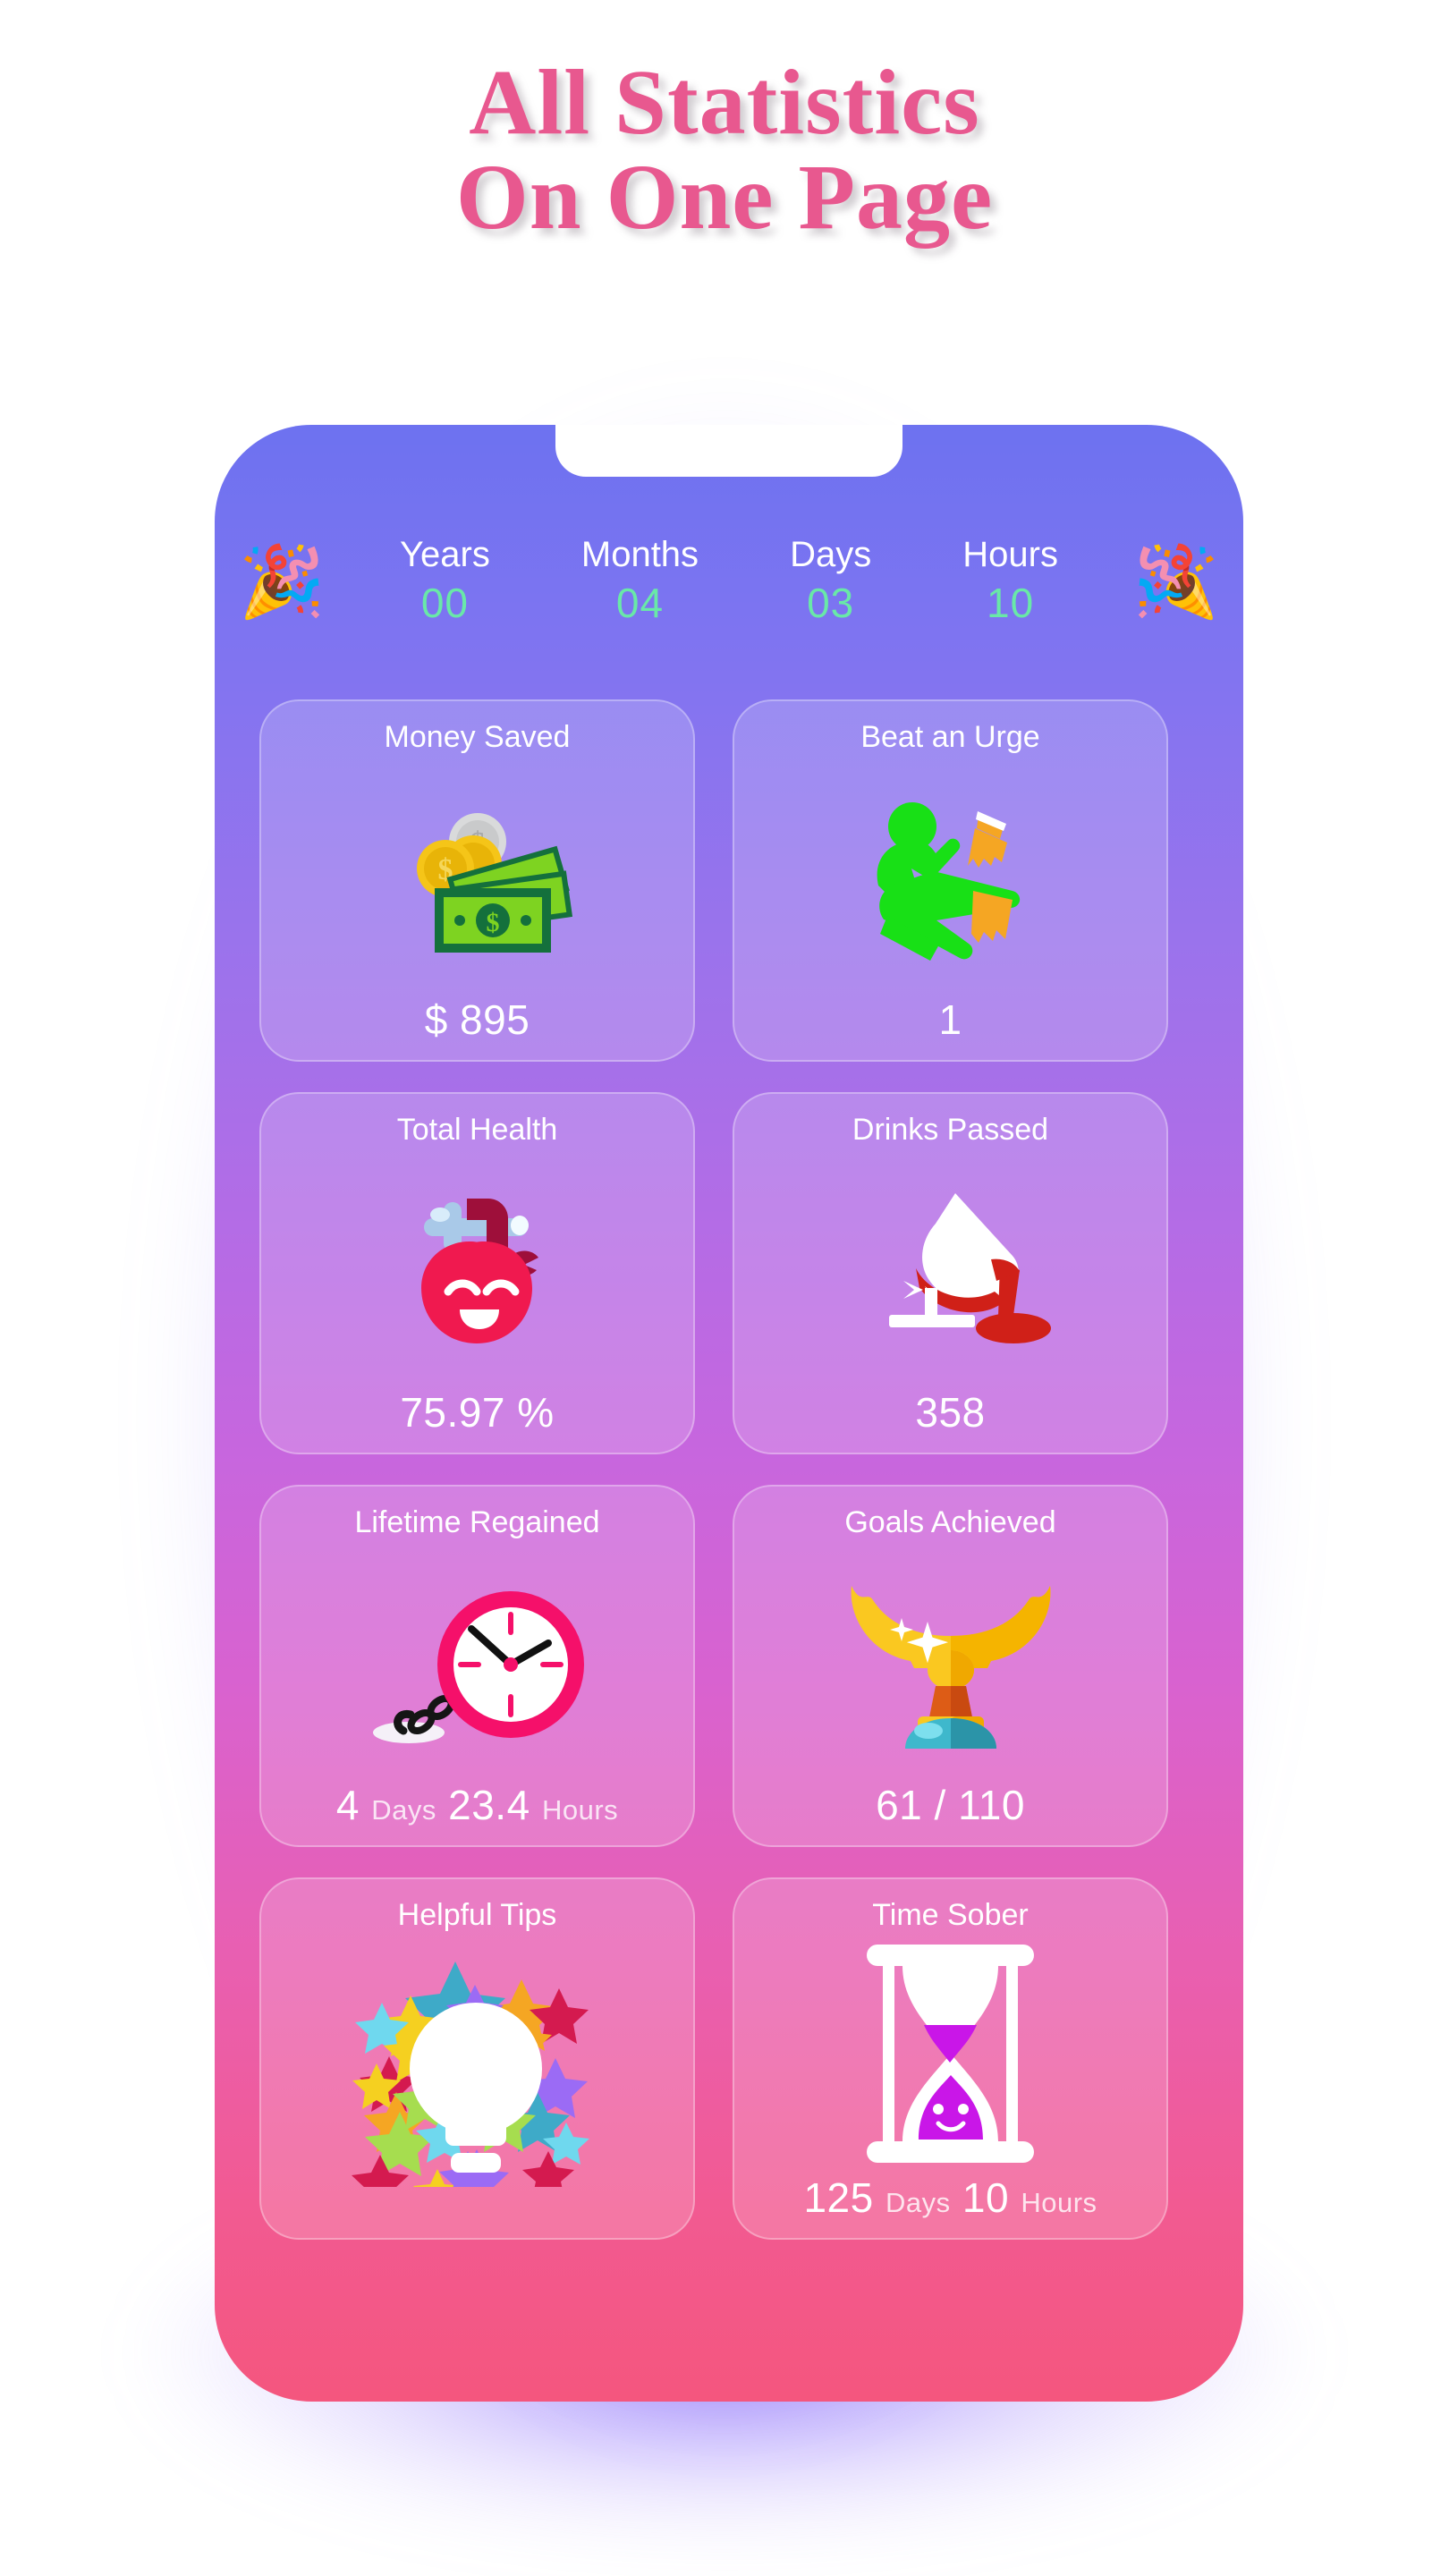 The image size is (1449, 2576). Describe the element at coordinates (477, 1019) in the screenshot. I see `card-value: $ 895` at that location.